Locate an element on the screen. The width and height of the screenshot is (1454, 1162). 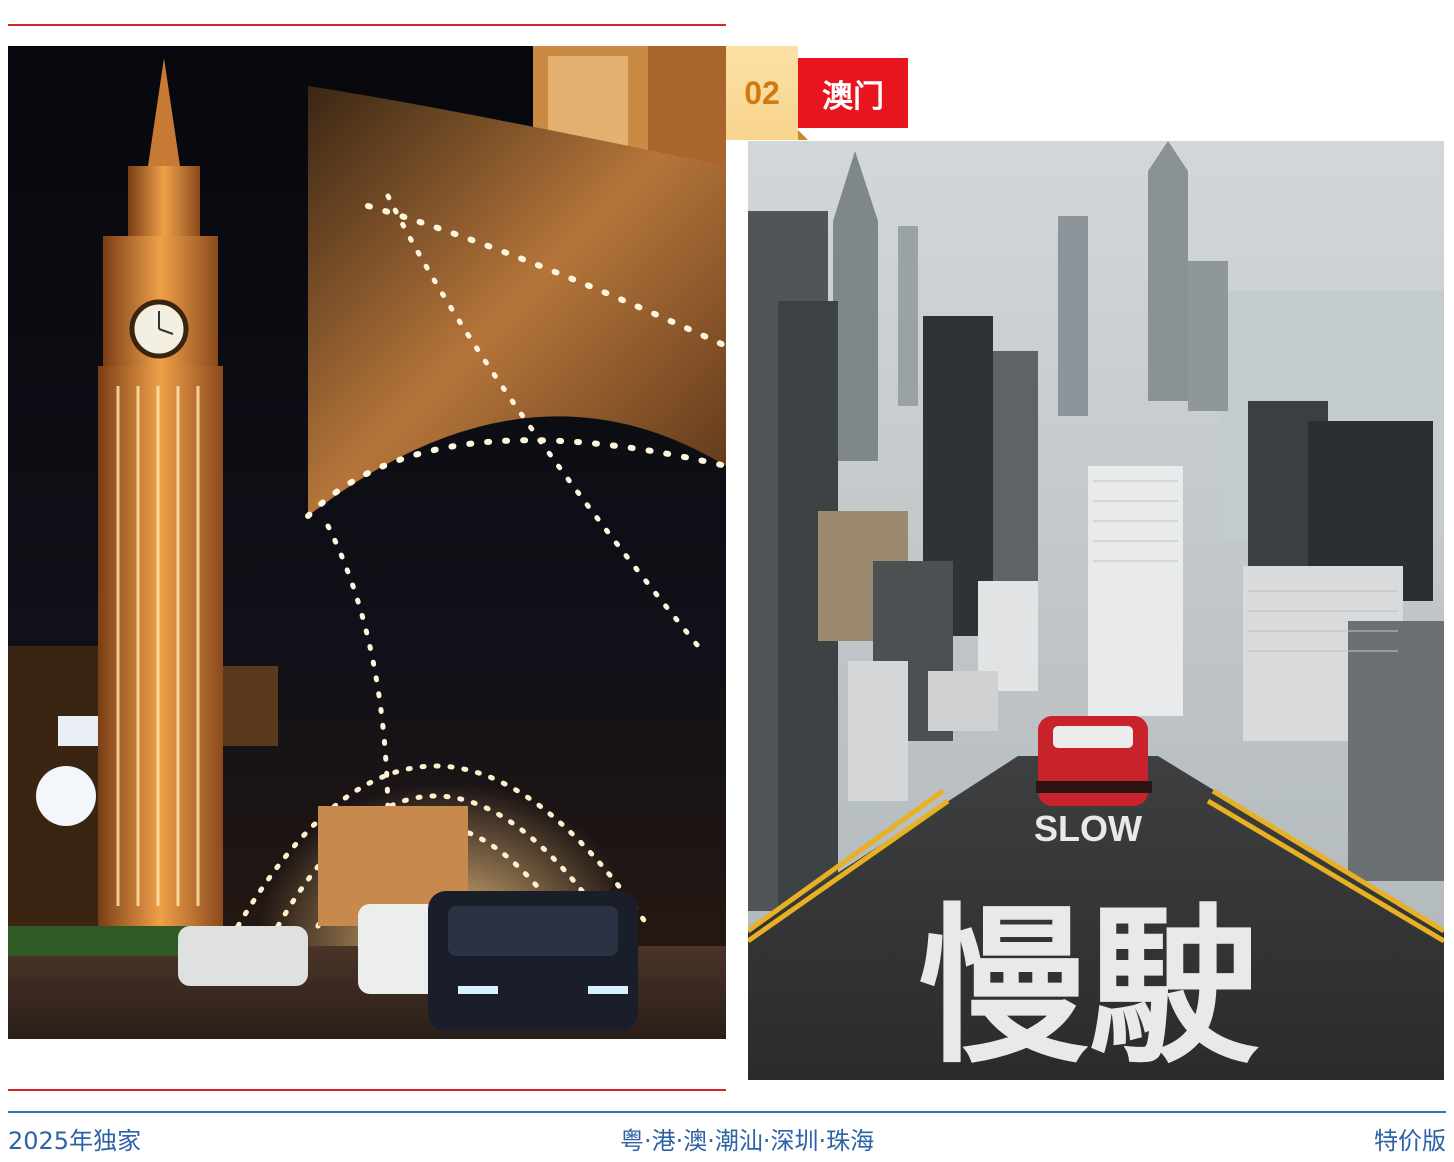
road-marking-chinese: 慢駛 is located at coordinates (1088, 984).